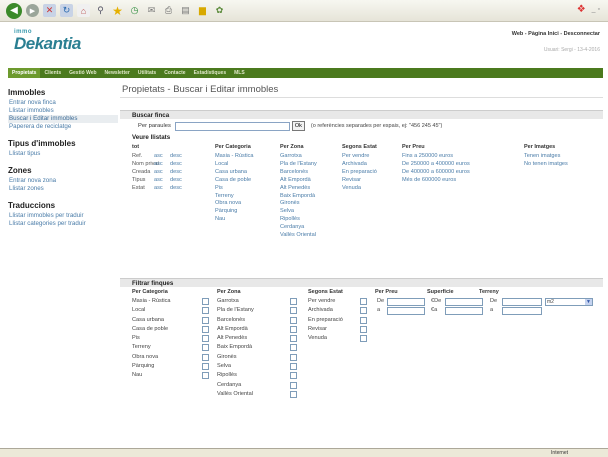 The height and width of the screenshot is (457, 608). What do you see at coordinates (210, 73) in the screenshot?
I see `nav-estadistiques: Estadístiques` at bounding box center [210, 73].